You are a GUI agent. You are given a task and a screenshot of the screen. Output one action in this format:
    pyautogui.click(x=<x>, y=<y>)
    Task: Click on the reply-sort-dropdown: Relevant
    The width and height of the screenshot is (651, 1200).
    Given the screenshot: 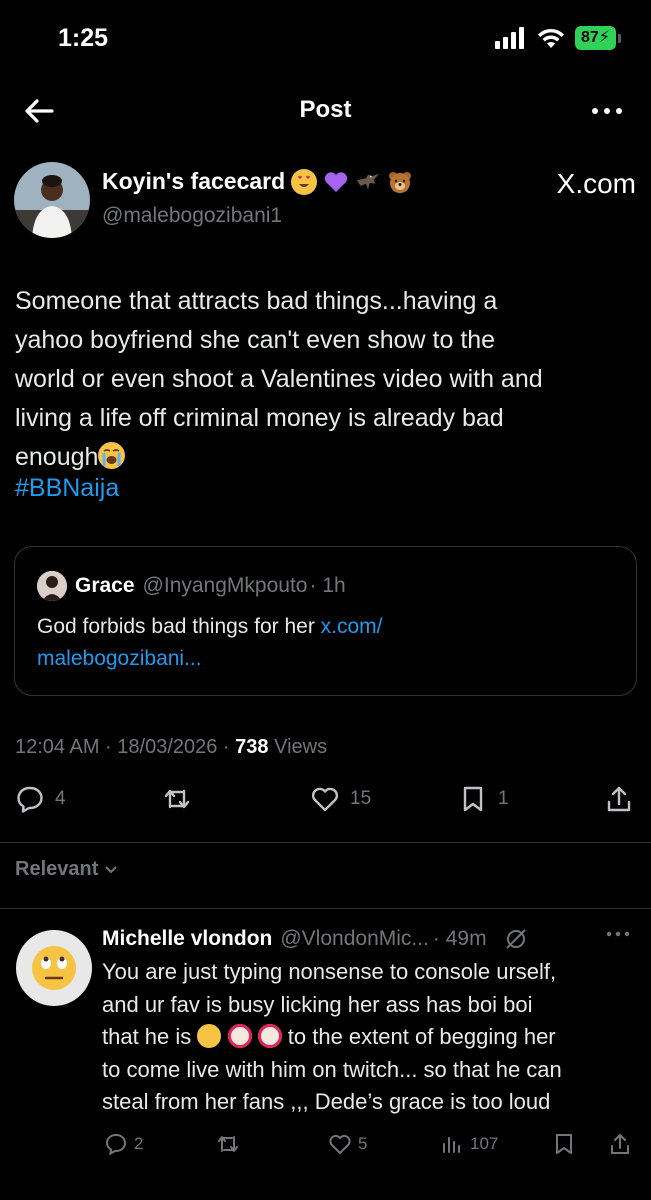 What is the action you would take?
    pyautogui.click(x=66, y=869)
    